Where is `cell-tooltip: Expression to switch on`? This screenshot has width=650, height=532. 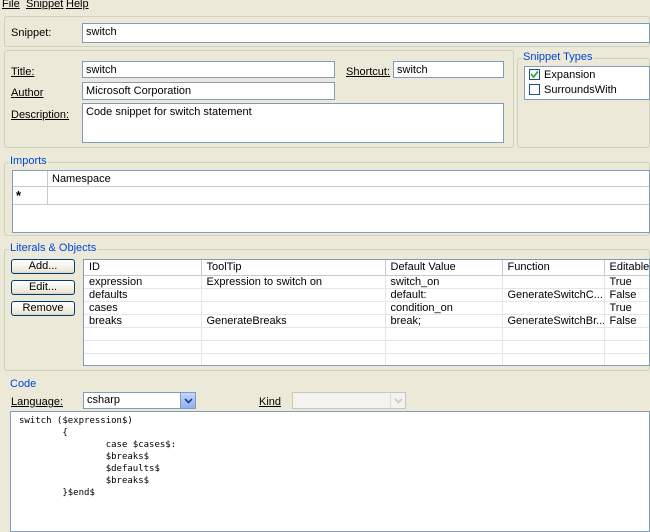
cell-tooltip: Expression to switch on is located at coordinates (293, 282).